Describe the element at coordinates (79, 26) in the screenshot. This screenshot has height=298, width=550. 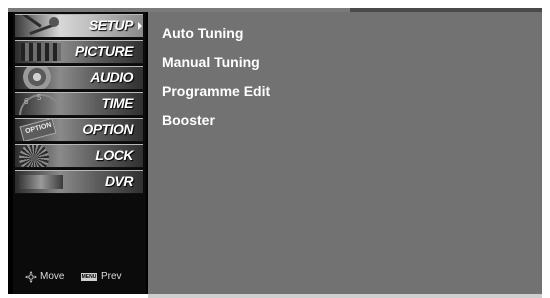
I see `menu-item-setup: SETUP` at that location.